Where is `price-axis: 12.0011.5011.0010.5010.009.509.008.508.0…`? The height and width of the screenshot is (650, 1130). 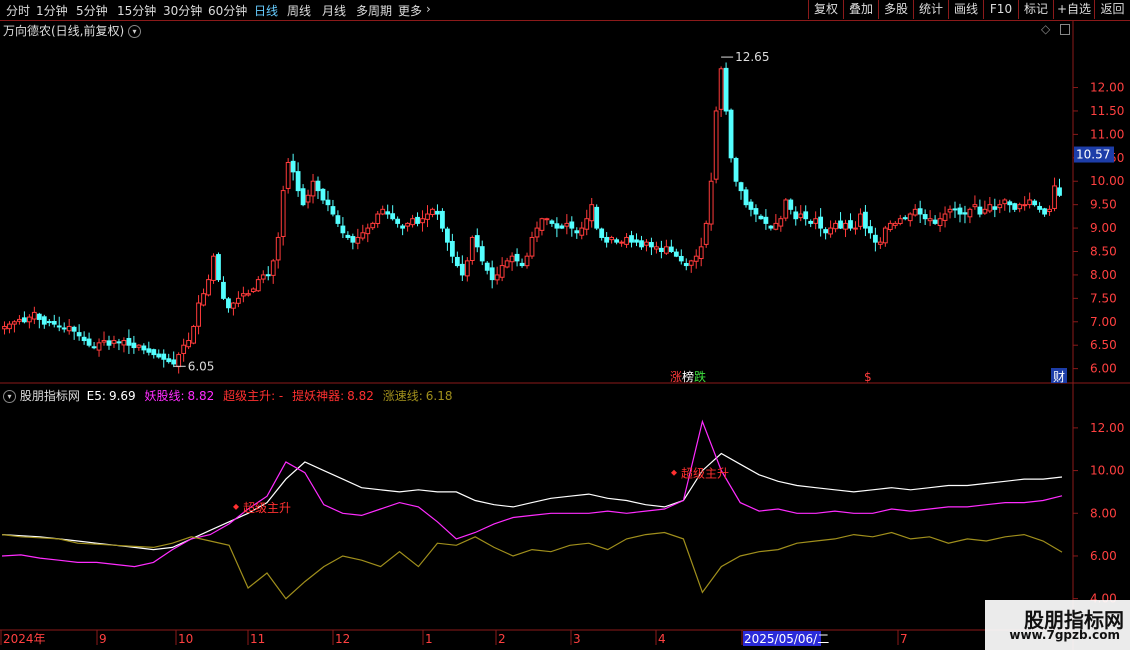 price-axis: 12.0011.5011.0010.5010.009.509.008.508.0… is located at coordinates (1098, 228).